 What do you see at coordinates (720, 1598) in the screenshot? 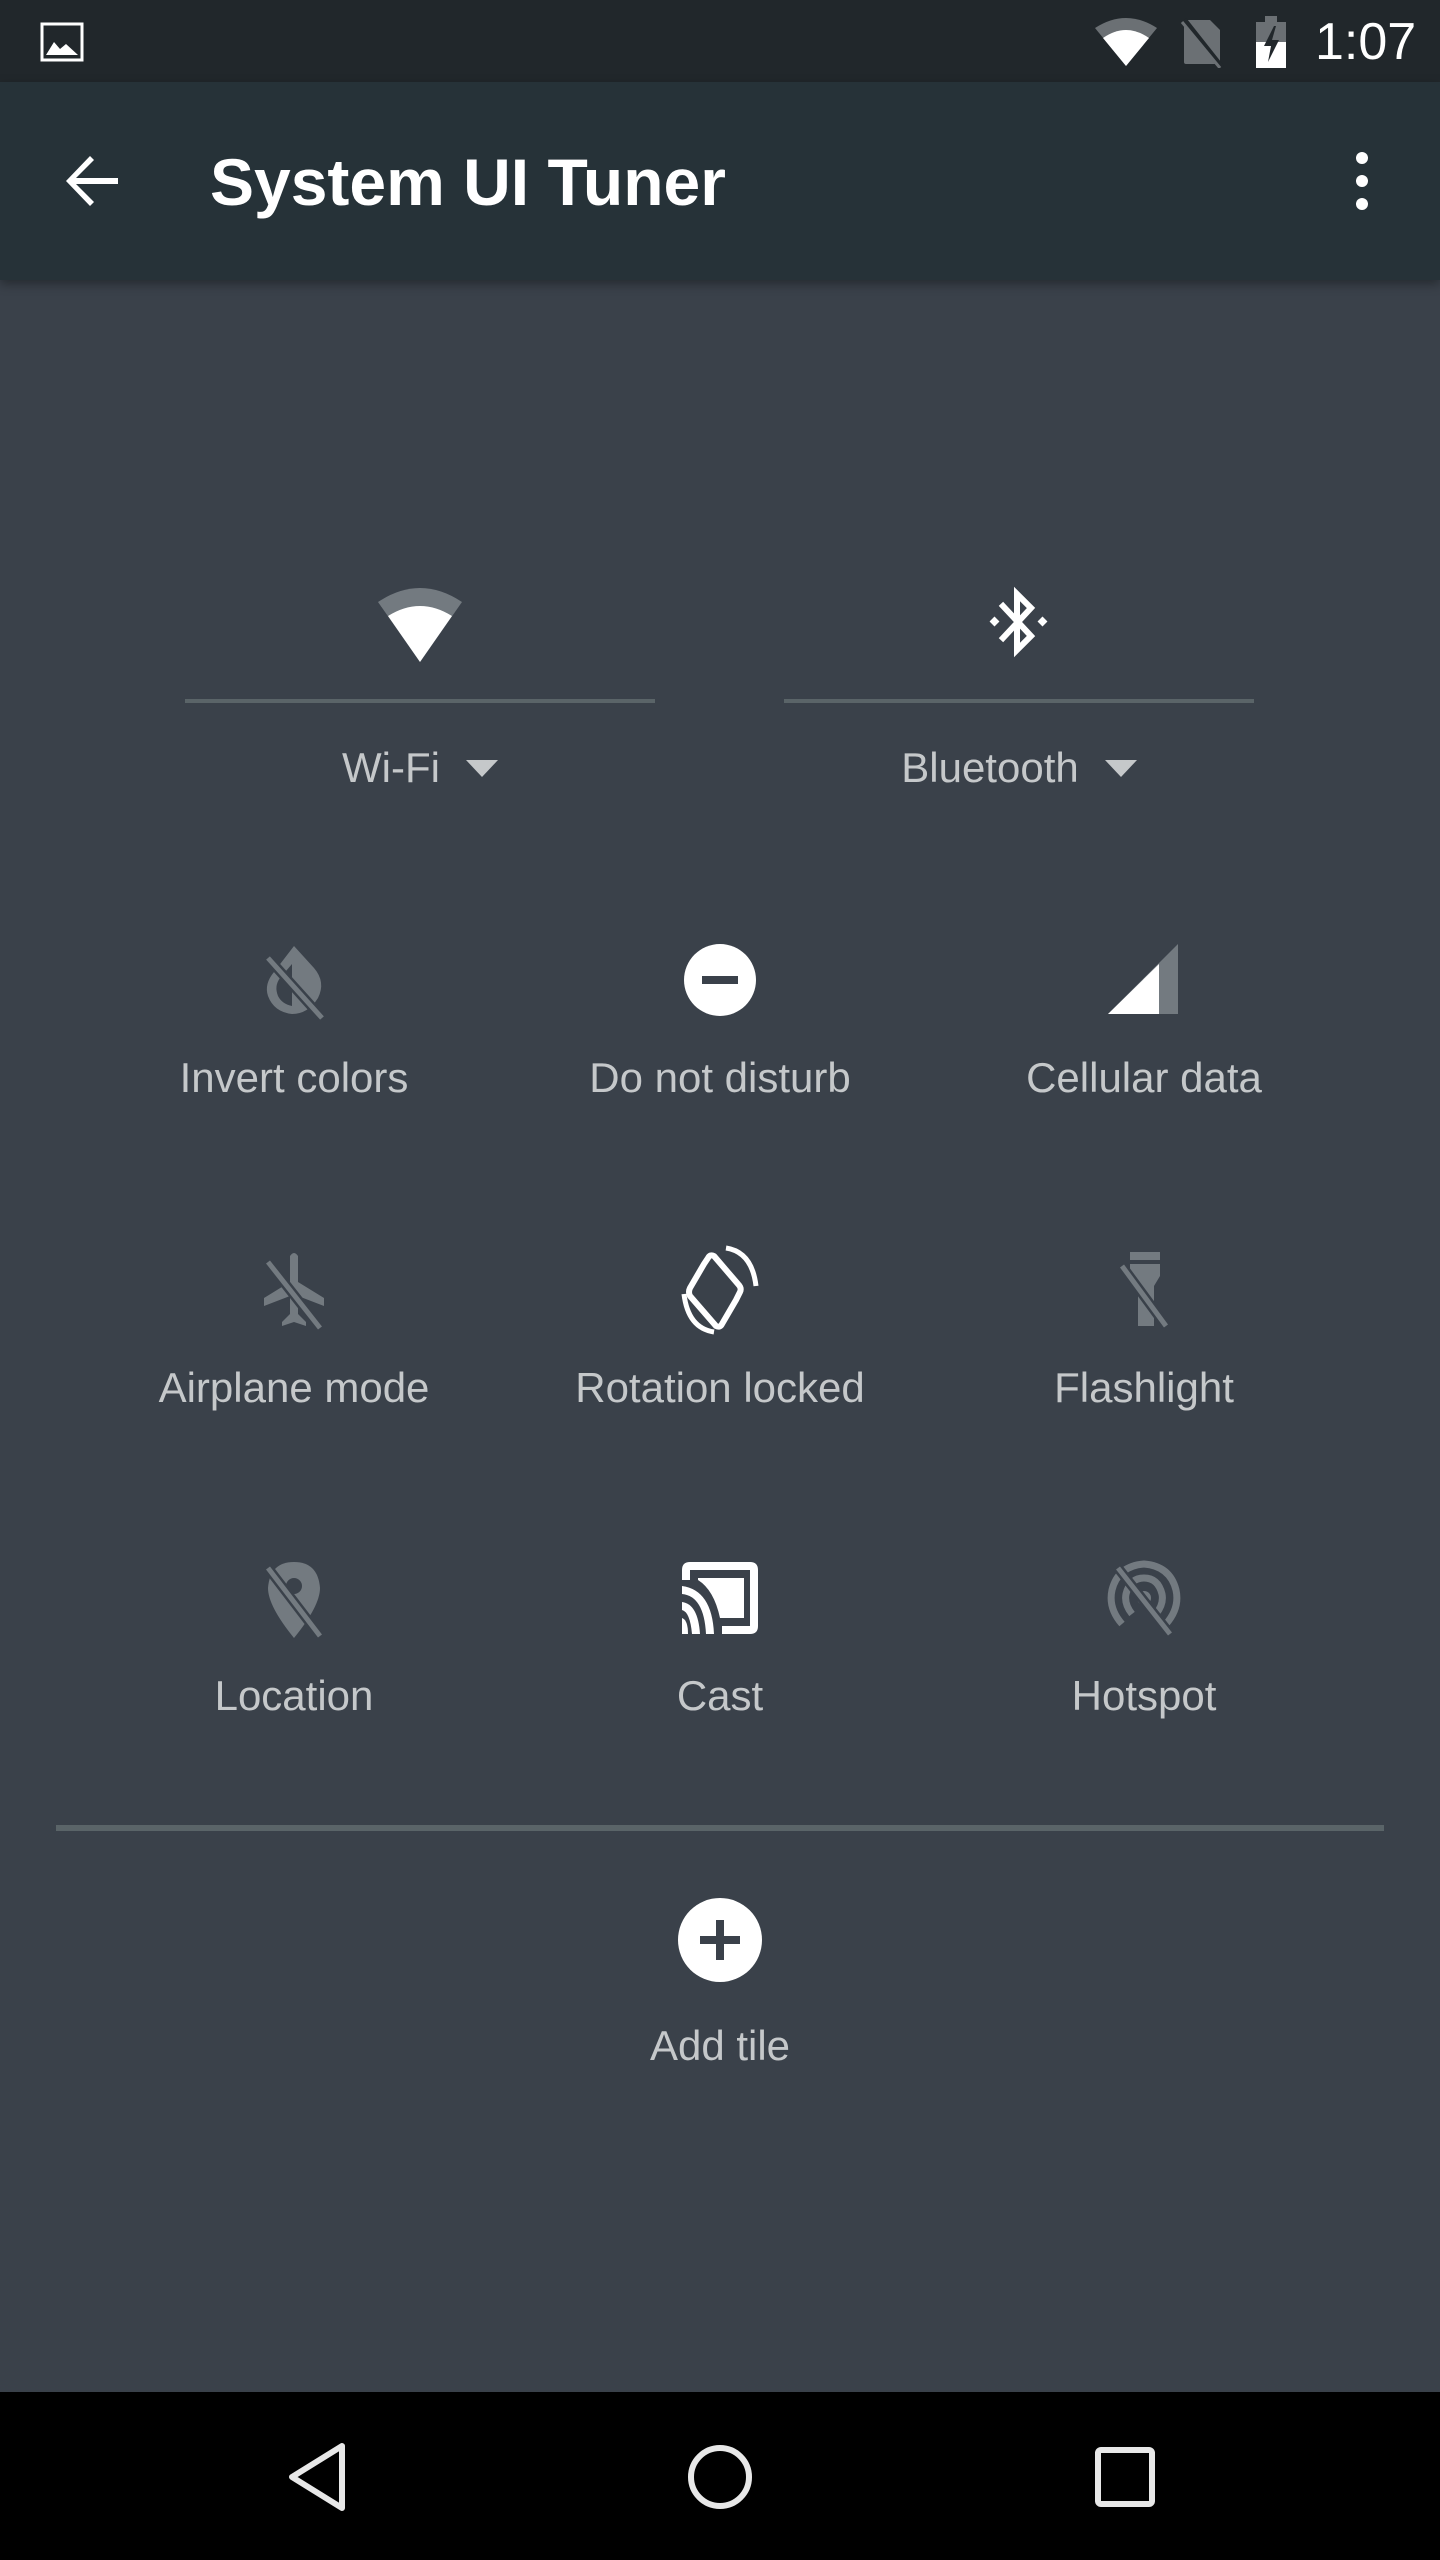
I see `cast-icon` at bounding box center [720, 1598].